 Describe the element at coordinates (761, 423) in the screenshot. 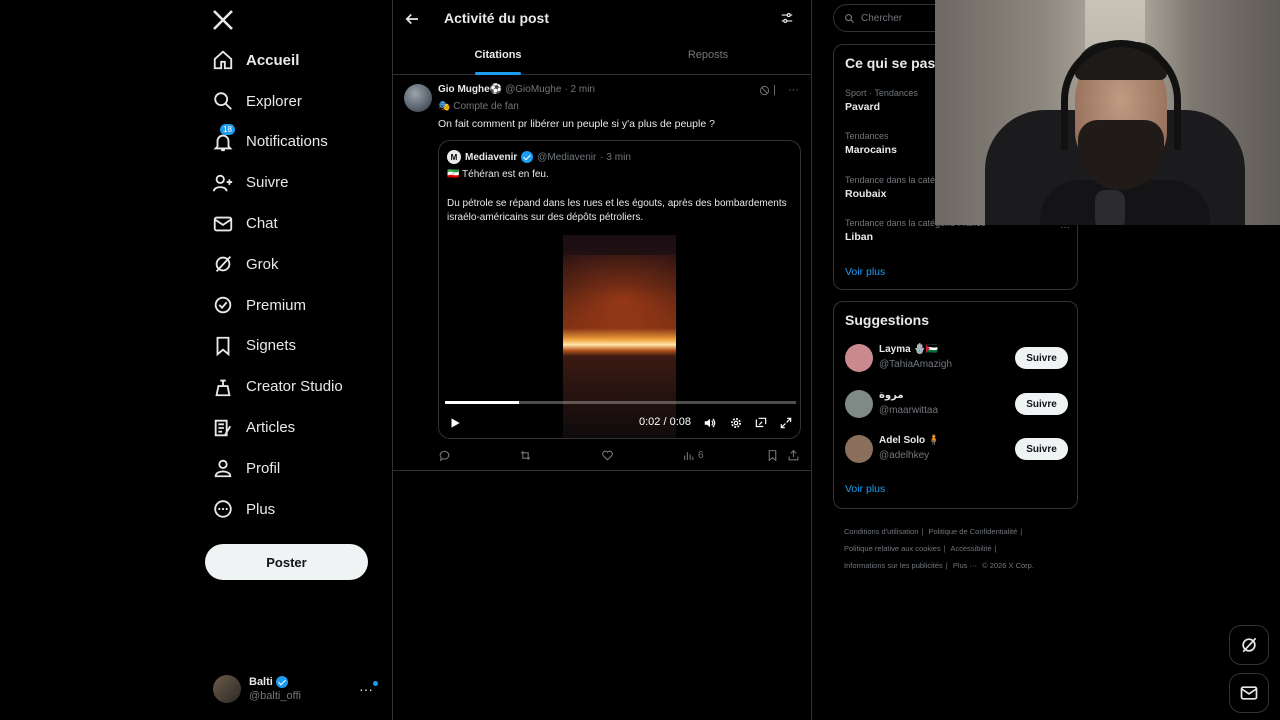

I see `picture-in-picture-icon` at that location.